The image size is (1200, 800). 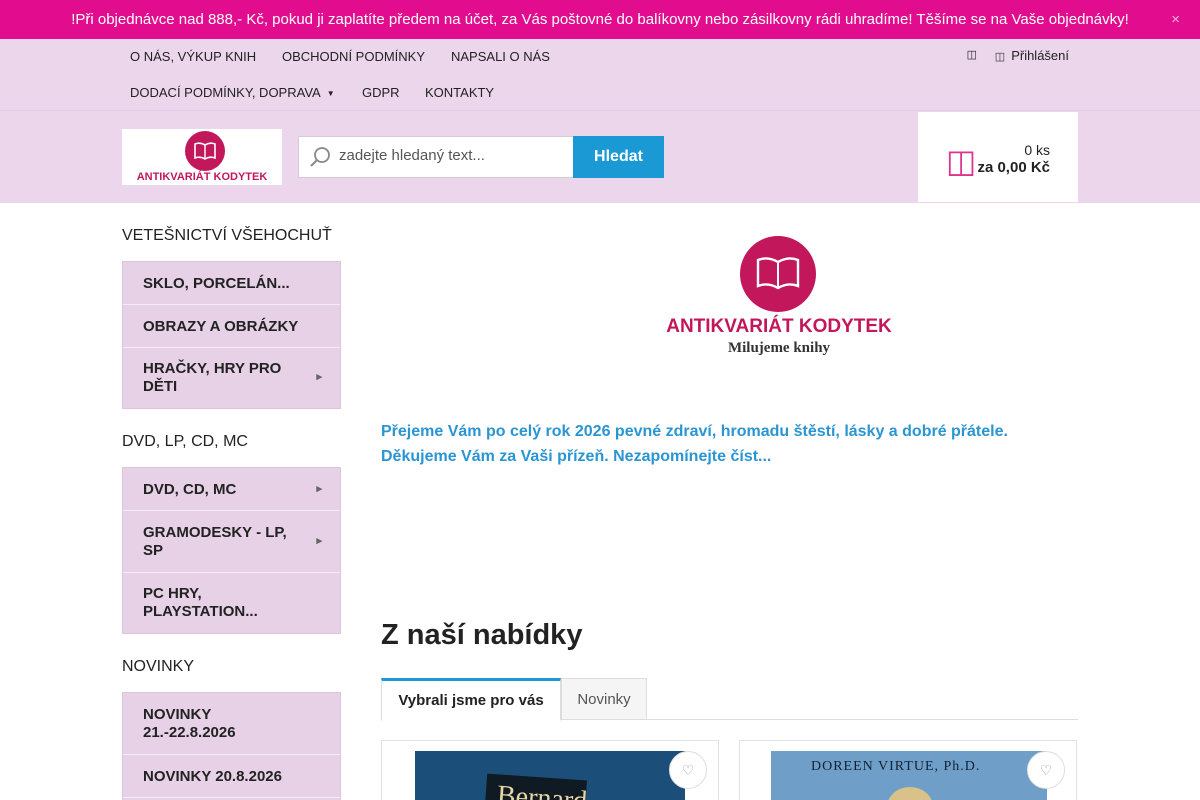 What do you see at coordinates (1175, 19) in the screenshot?
I see `close-icon: ×` at bounding box center [1175, 19].